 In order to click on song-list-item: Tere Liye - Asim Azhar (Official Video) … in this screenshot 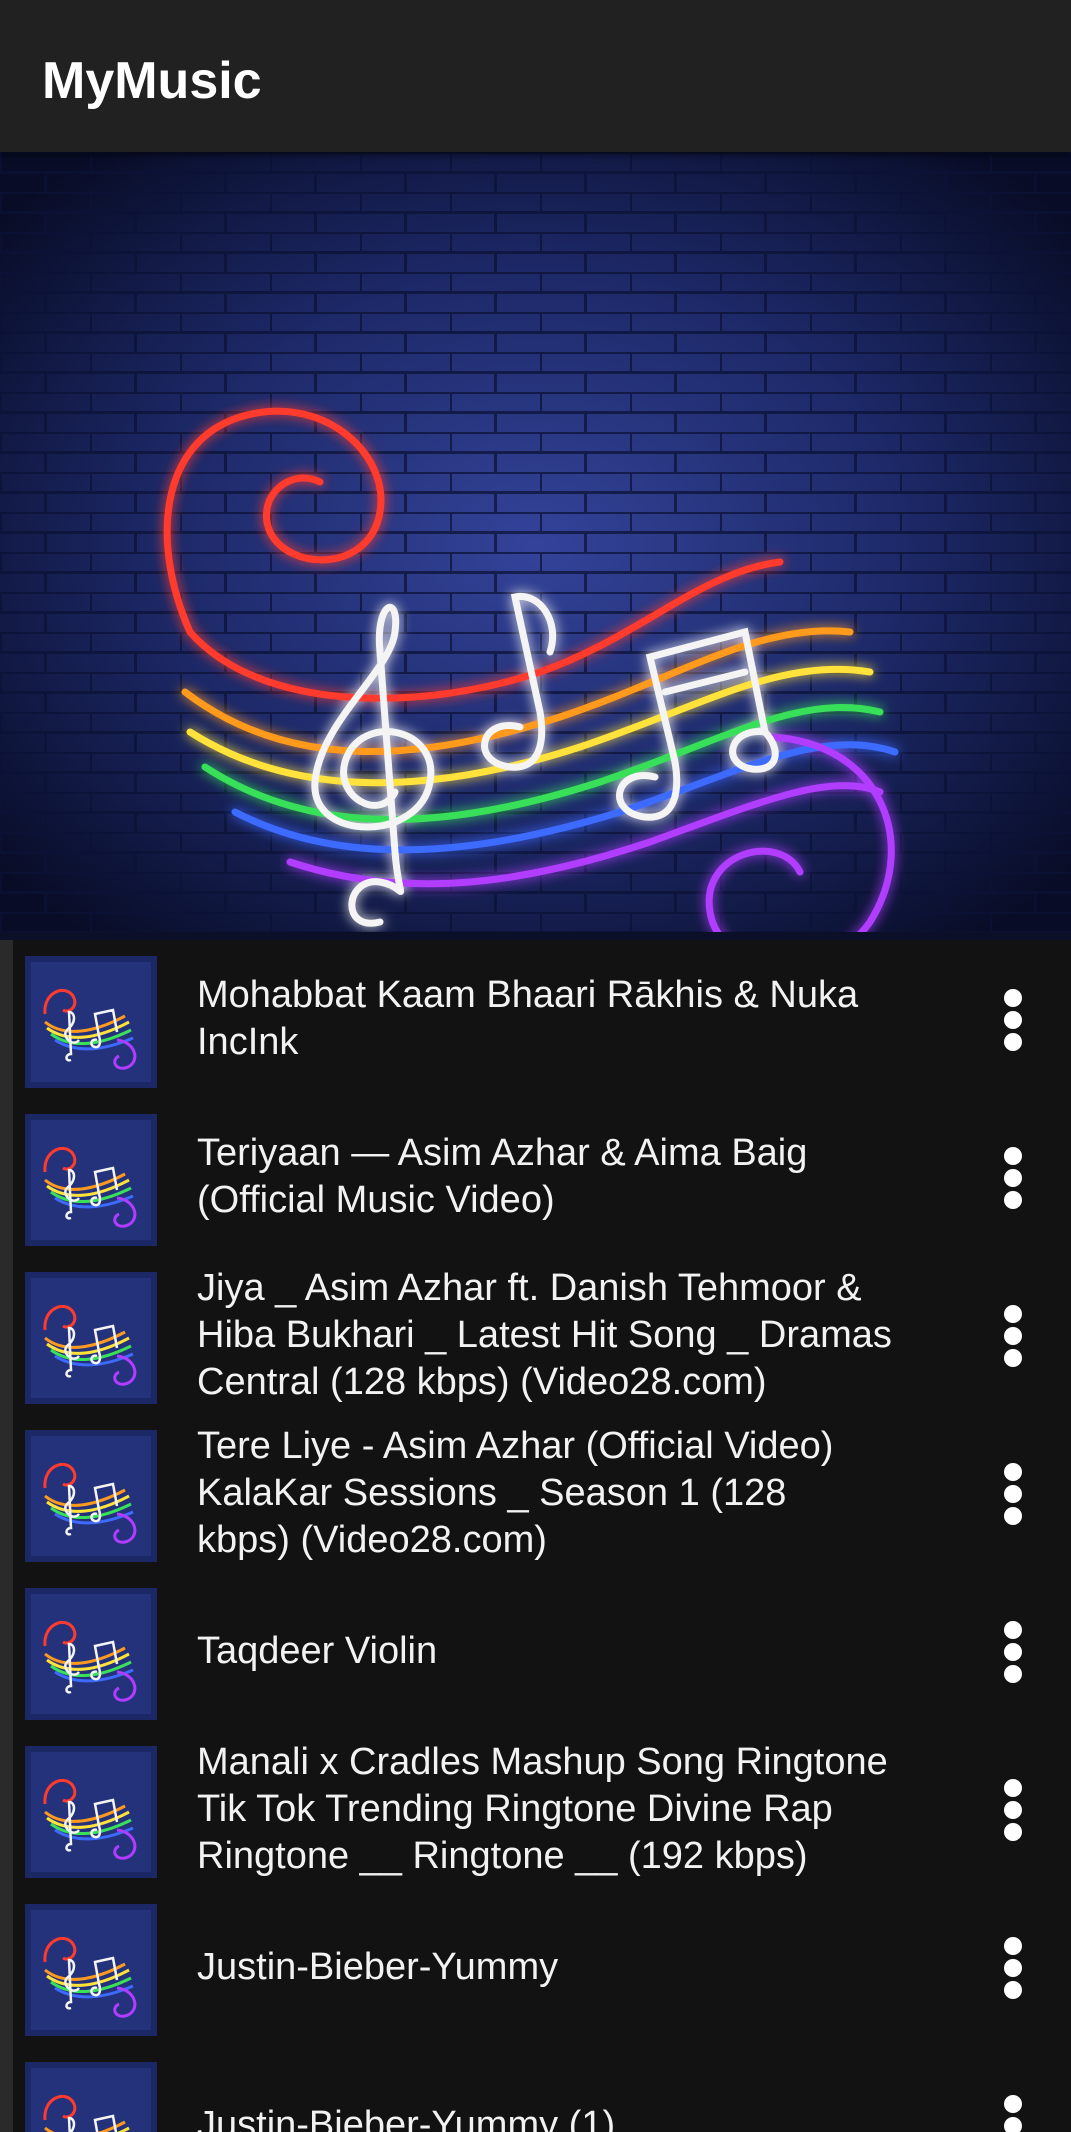, I will do `click(542, 1493)`.